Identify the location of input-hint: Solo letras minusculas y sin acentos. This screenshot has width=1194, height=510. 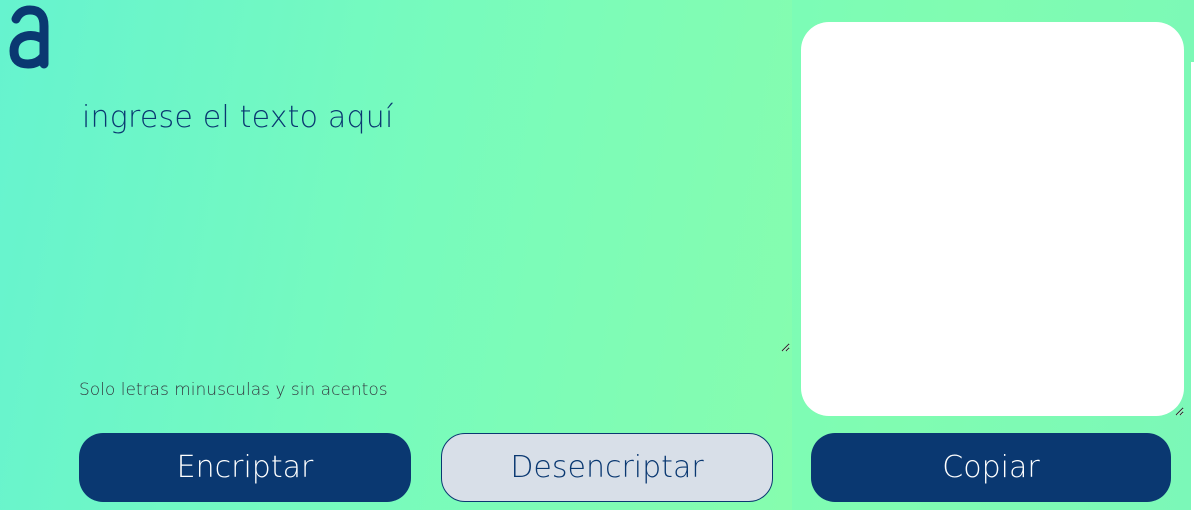
(233, 390).